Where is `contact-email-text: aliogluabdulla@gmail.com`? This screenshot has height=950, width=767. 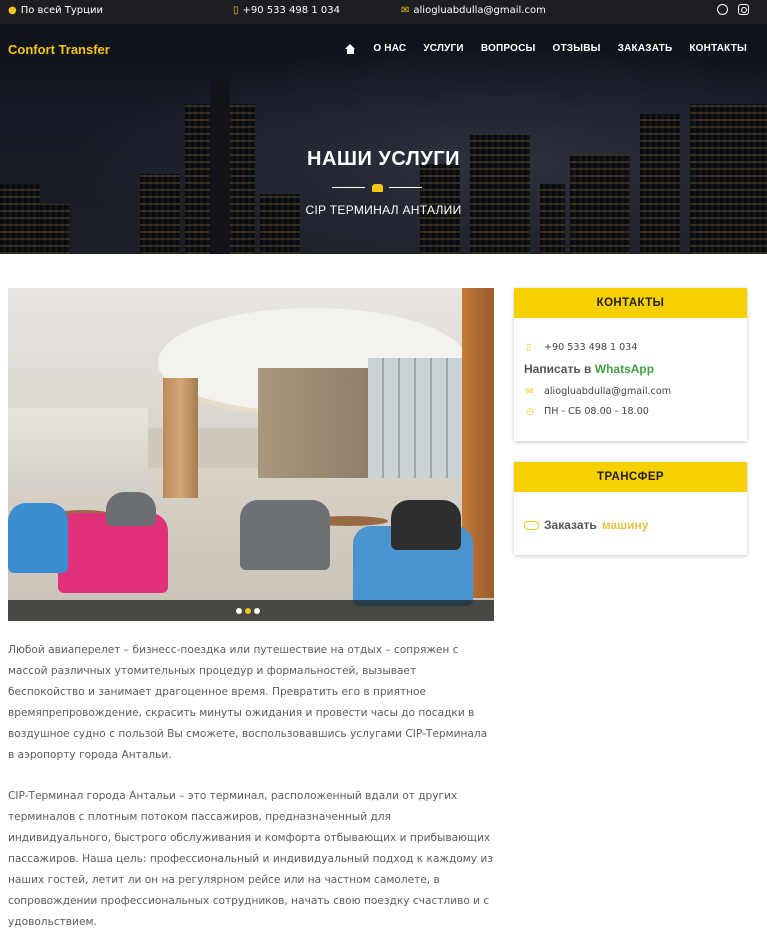
contact-email-text: aliogluabdulla@gmail.com is located at coordinates (608, 391).